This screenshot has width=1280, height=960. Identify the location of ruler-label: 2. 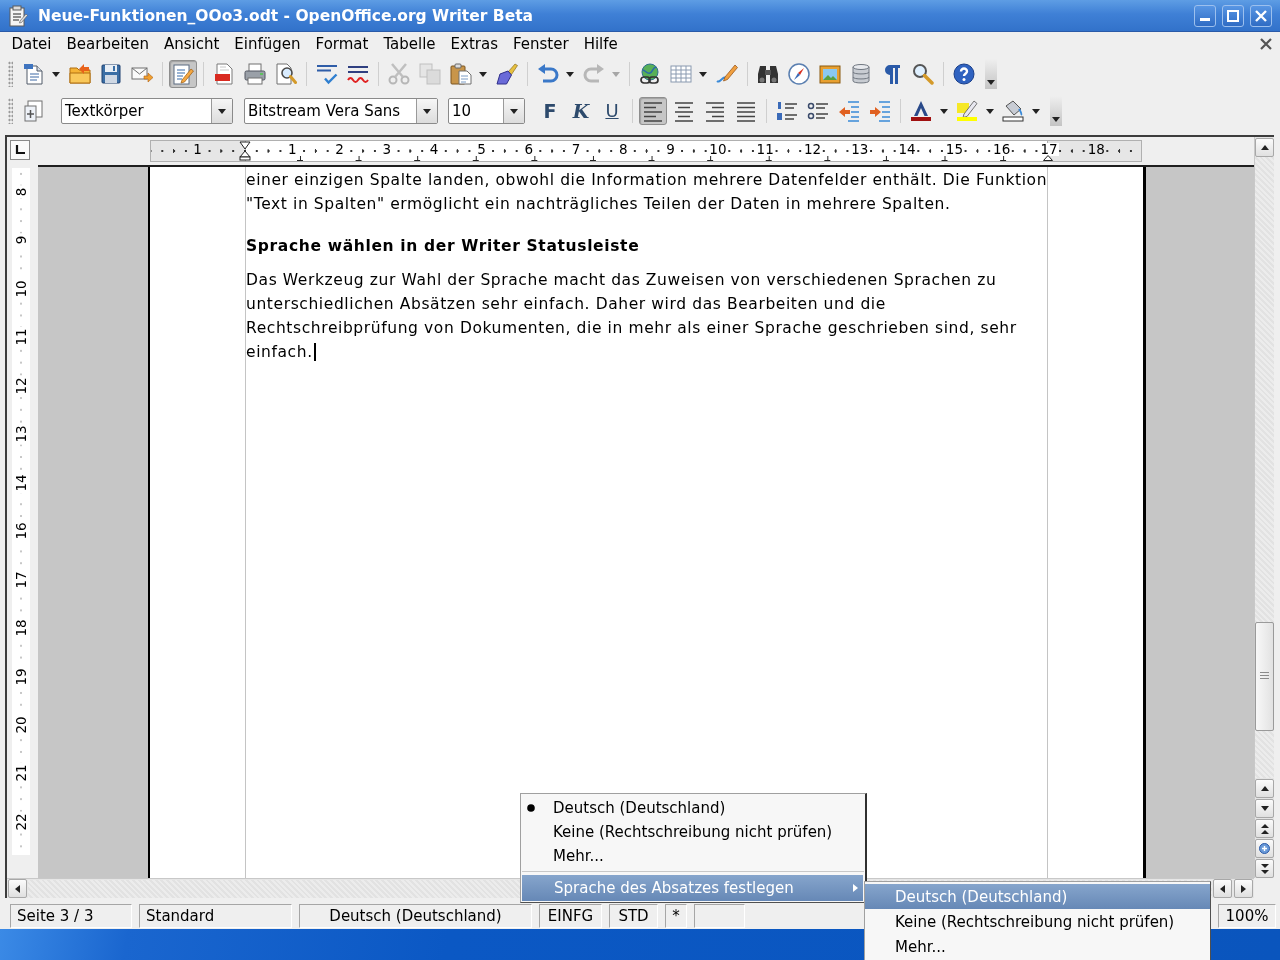
(339, 149).